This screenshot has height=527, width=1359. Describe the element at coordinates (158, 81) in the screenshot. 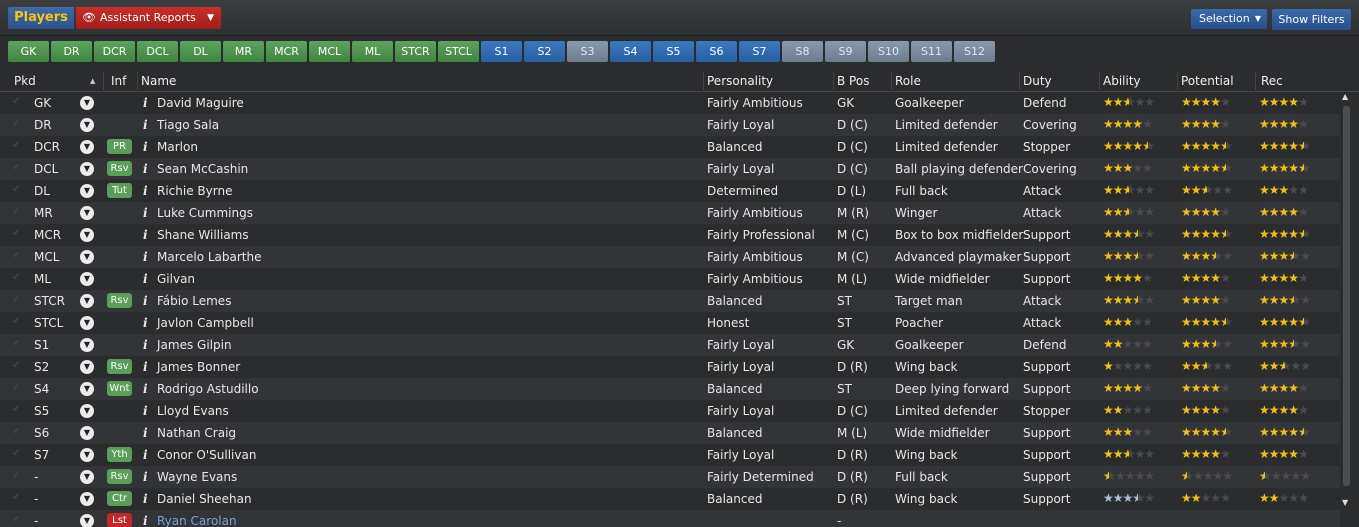

I see `col-name: Name` at that location.